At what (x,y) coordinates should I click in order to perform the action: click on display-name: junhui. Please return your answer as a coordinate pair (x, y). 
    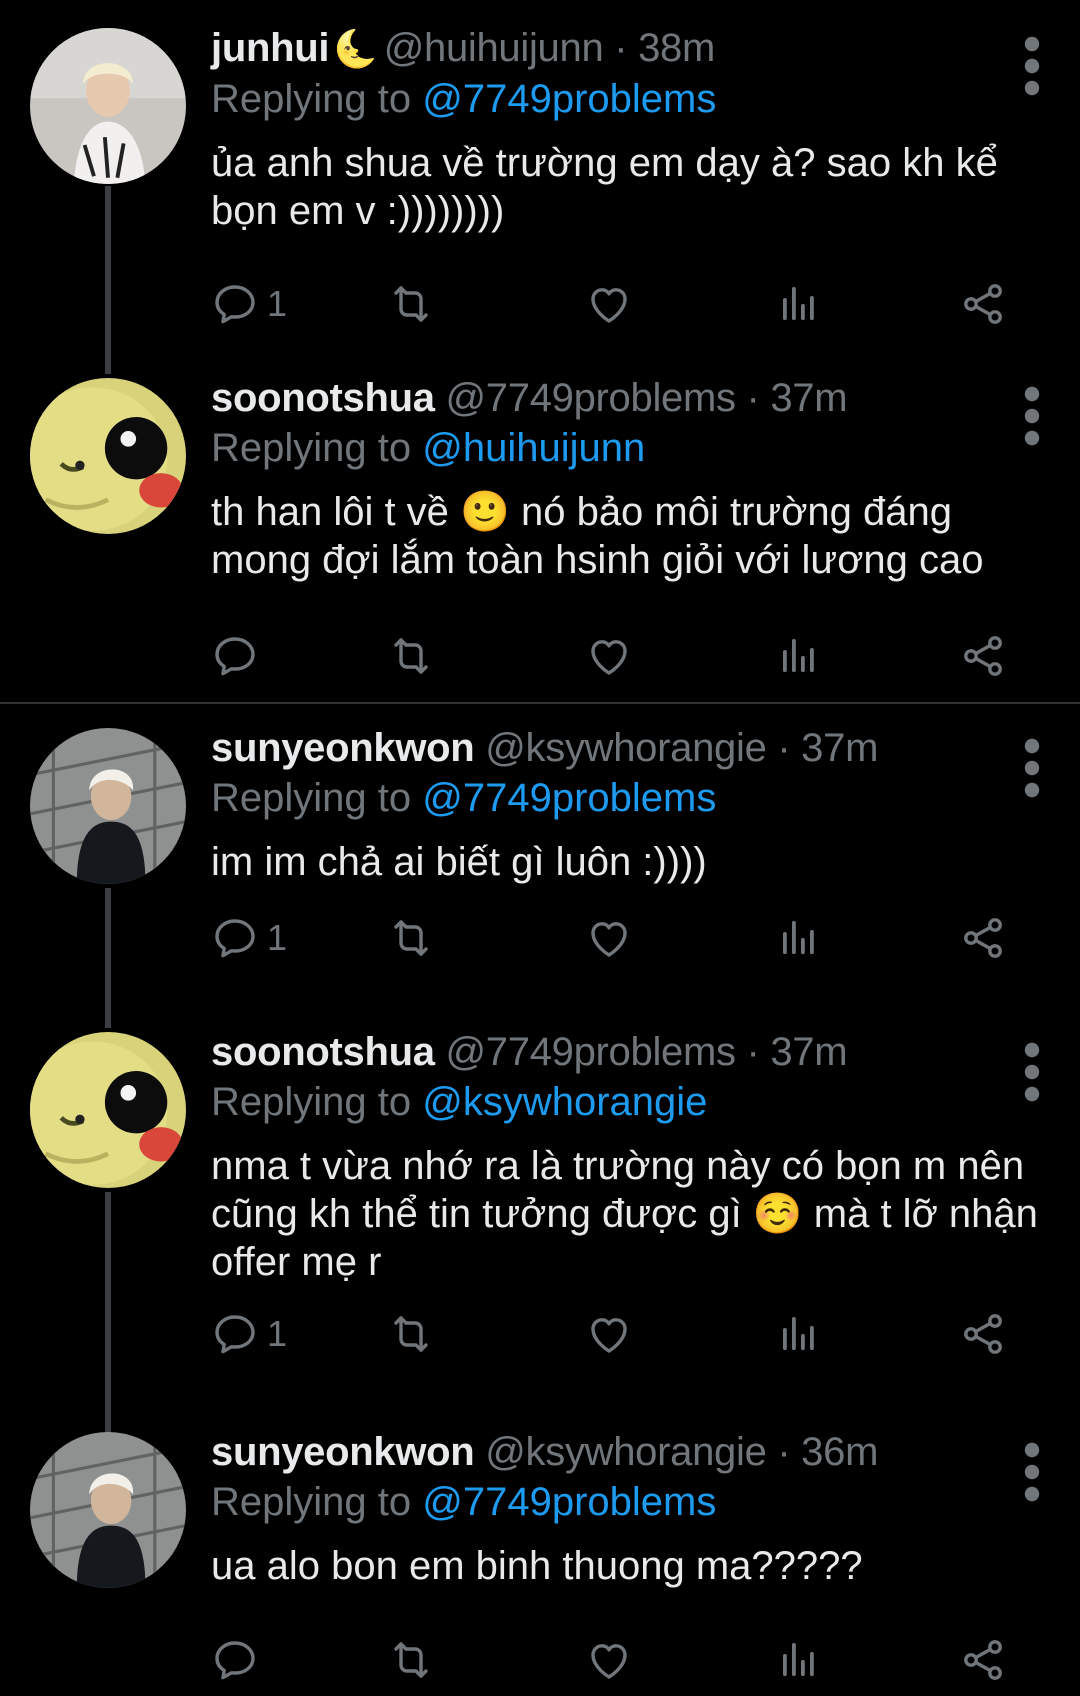
    Looking at the image, I should click on (270, 48).